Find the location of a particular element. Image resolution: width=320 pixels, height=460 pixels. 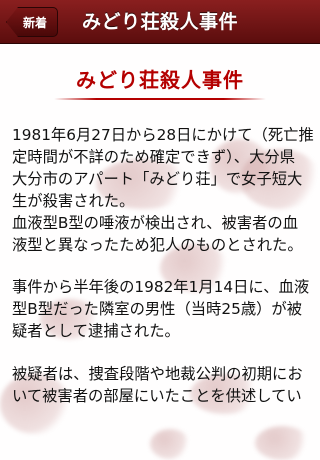

nav-title: みどり荘殺人事件 is located at coordinates (159, 22).